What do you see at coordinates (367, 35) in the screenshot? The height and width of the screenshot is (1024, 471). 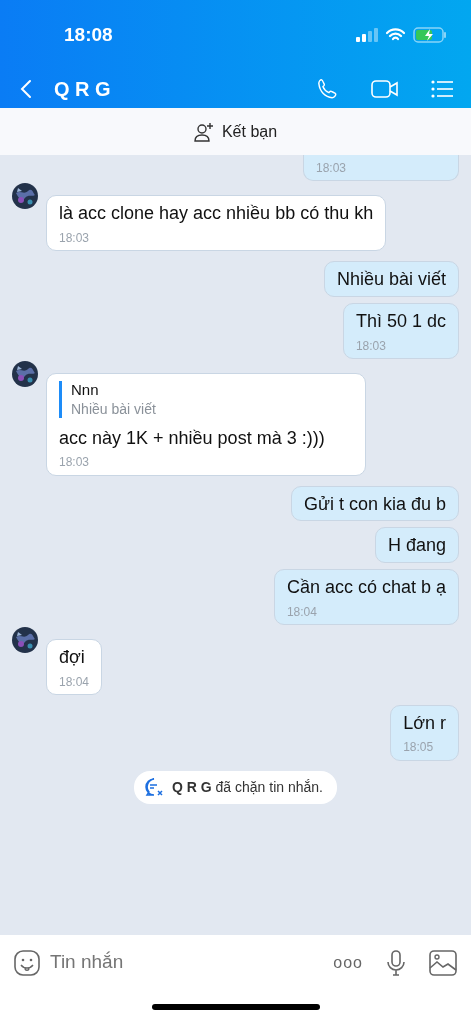 I see `signal-icon` at bounding box center [367, 35].